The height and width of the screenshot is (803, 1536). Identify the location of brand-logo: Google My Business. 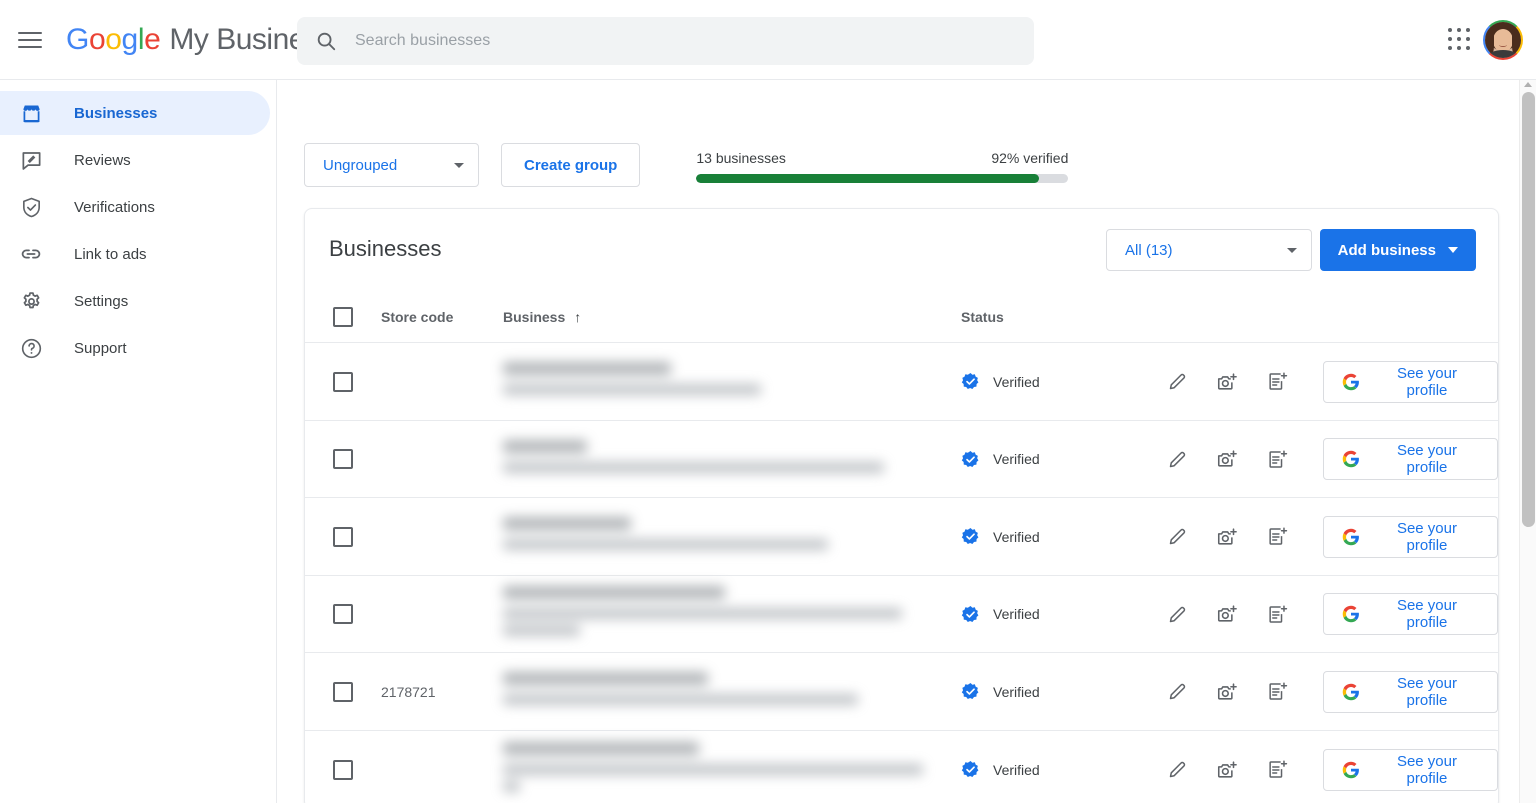
(200, 40).